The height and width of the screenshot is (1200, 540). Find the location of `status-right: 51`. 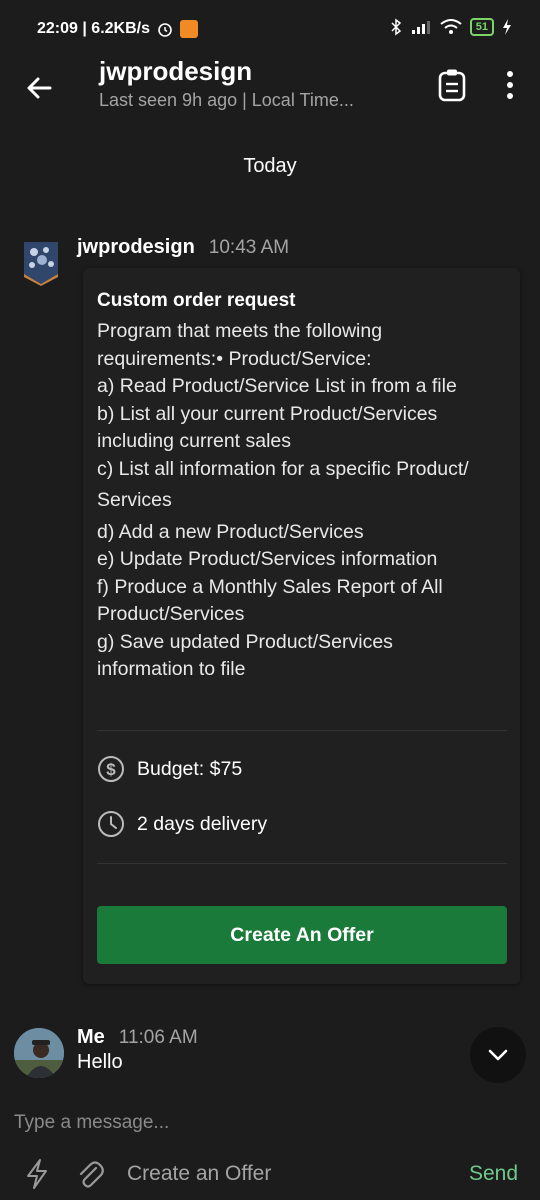

status-right: 51 is located at coordinates (451, 27).